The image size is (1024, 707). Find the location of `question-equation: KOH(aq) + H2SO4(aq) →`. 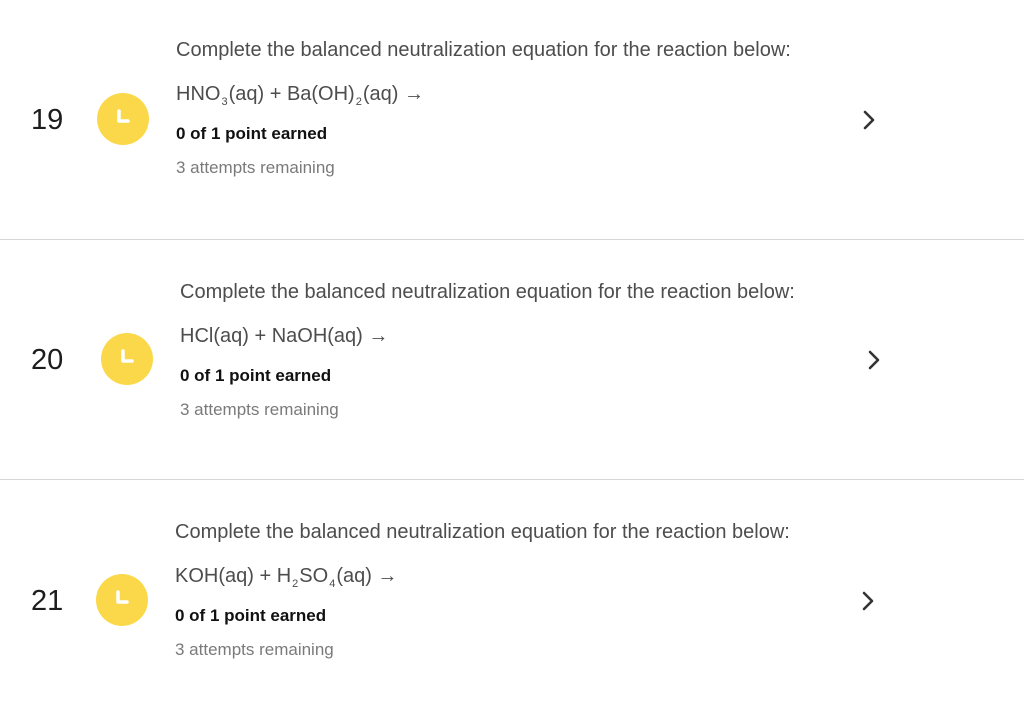

question-equation: KOH(aq) + H2SO4(aq) → is located at coordinates (286, 577).